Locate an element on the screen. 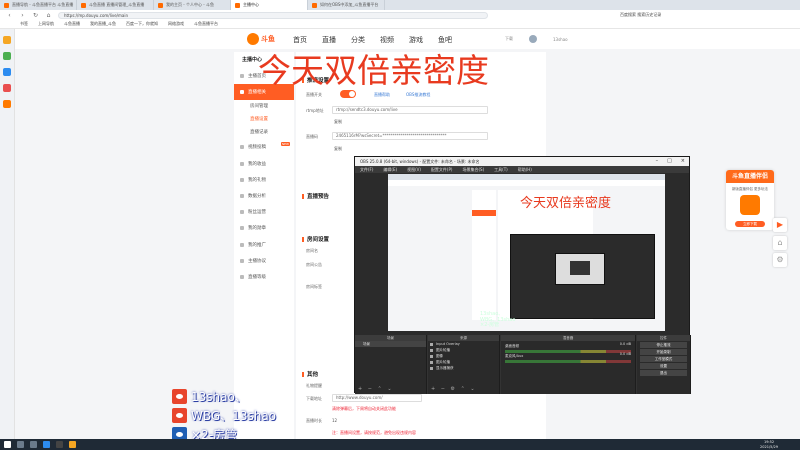  room-notice-label: 房间公告 is located at coordinates (314, 264).